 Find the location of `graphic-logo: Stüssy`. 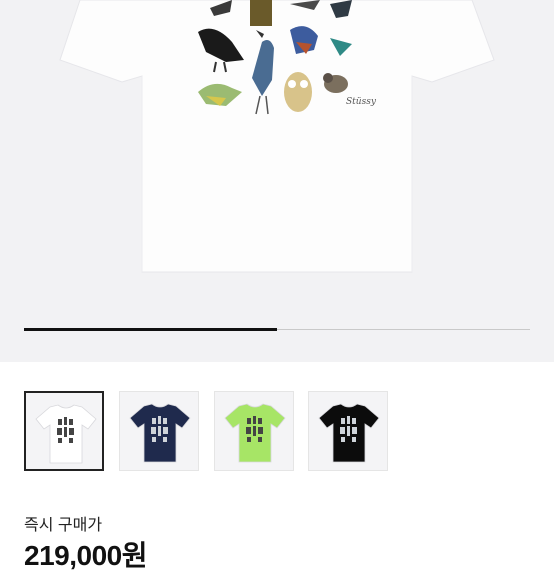

graphic-logo: Stüssy is located at coordinates (361, 102).